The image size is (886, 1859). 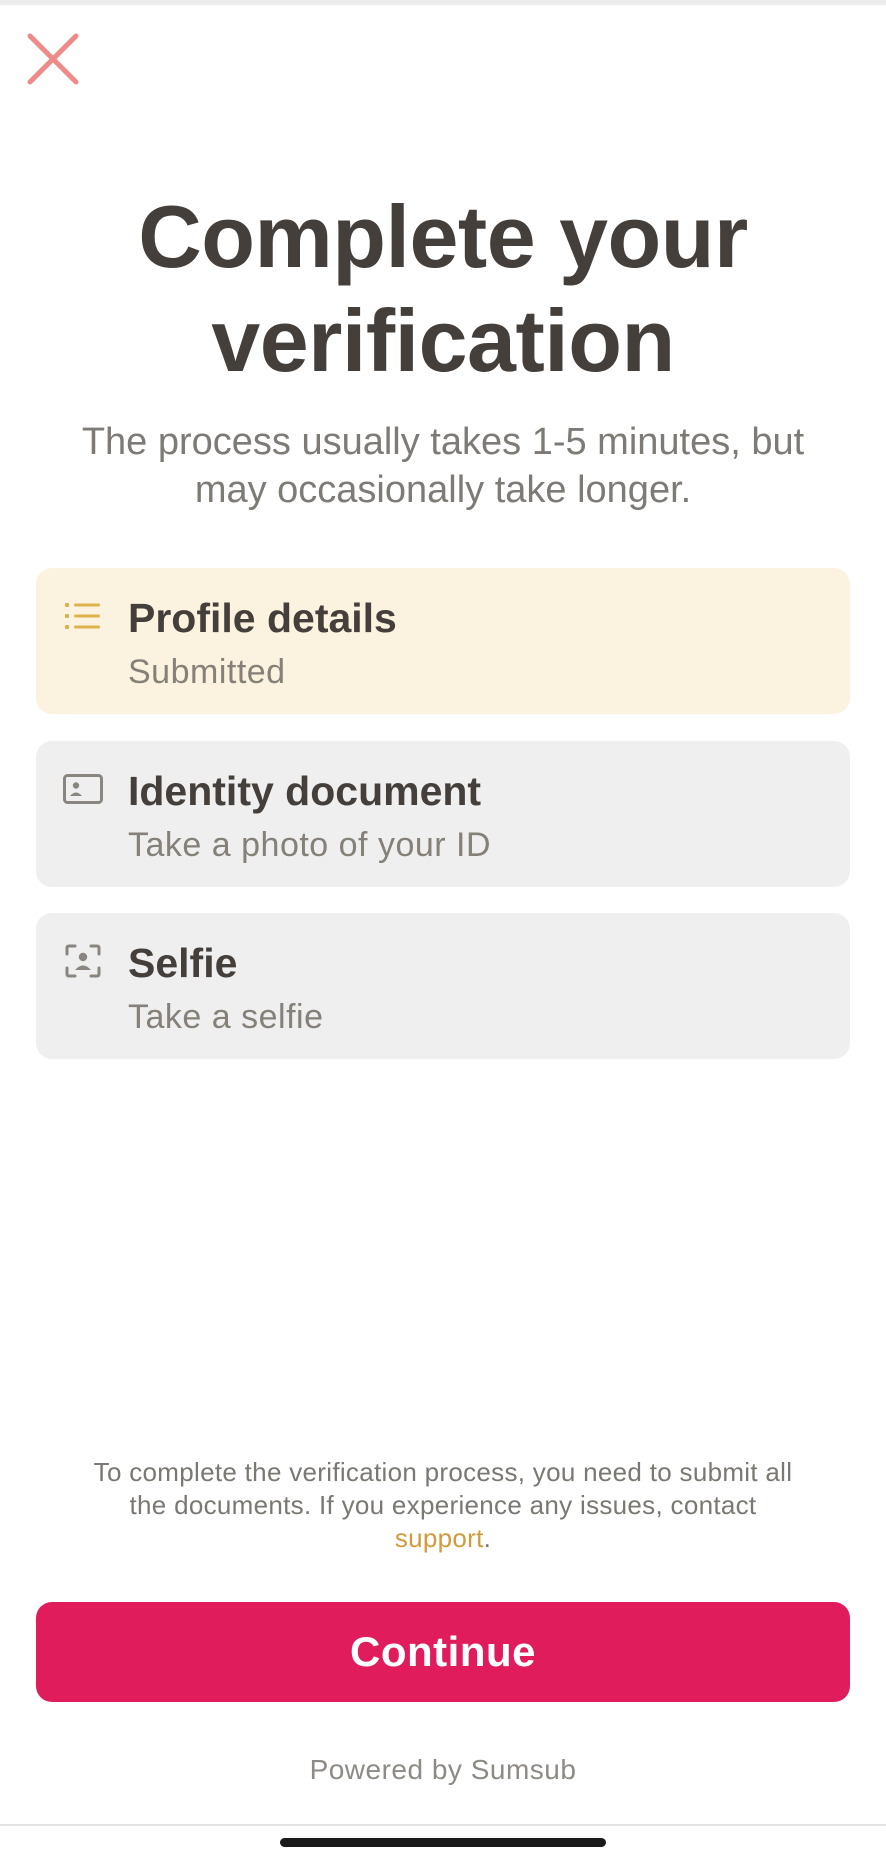 I want to click on close-icon, so click(x=53, y=59).